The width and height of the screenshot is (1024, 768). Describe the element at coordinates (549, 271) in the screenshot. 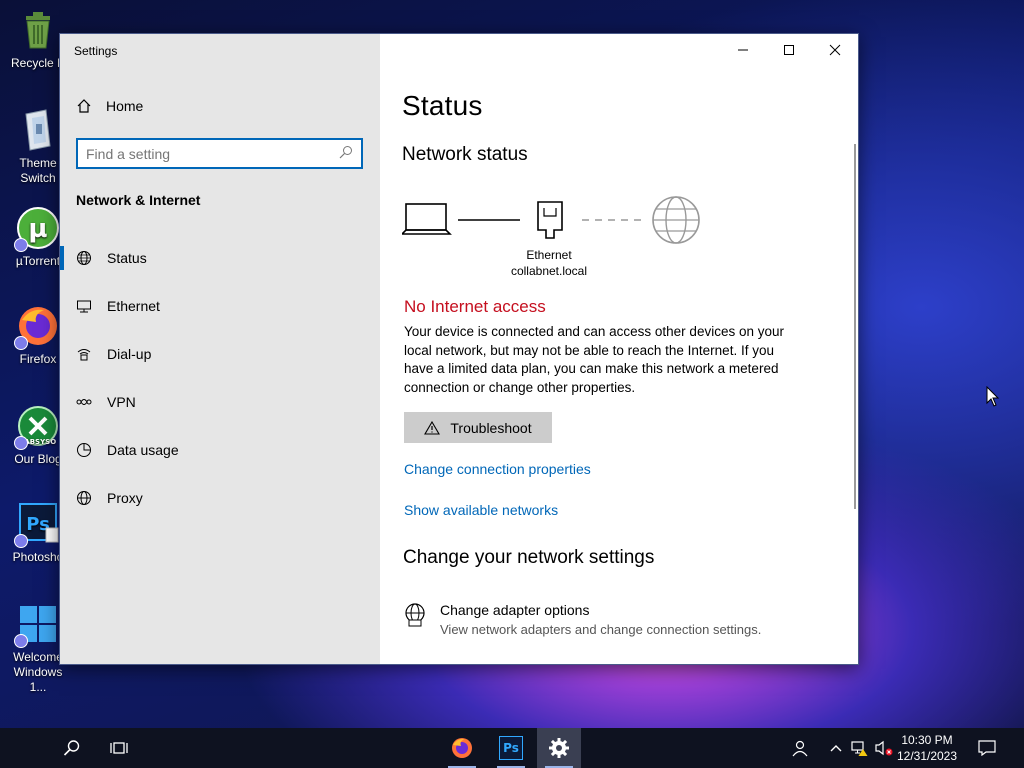

I see `network-name: collabnet.local` at that location.